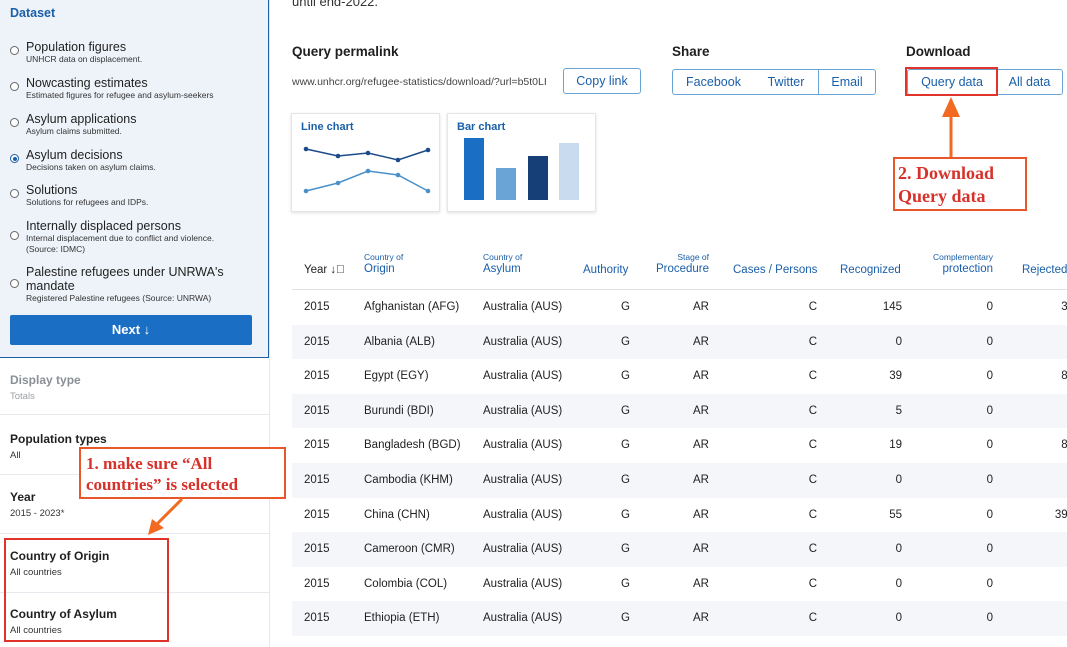  I want to click on col-year-header: Year ↓⃓, so click(324, 270).